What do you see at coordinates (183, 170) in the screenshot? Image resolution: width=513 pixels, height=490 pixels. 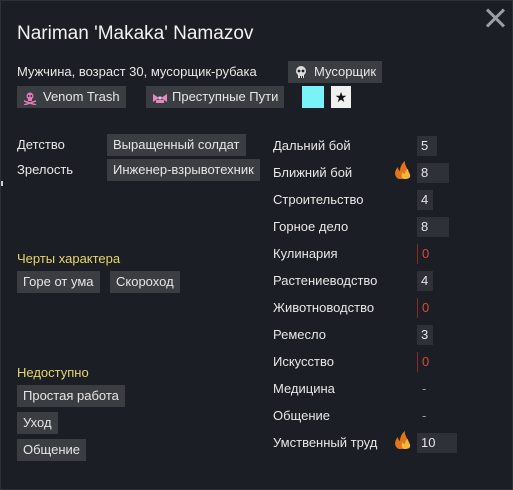 I see `adulthood-backstory: Инженер-взрывотехник` at bounding box center [183, 170].